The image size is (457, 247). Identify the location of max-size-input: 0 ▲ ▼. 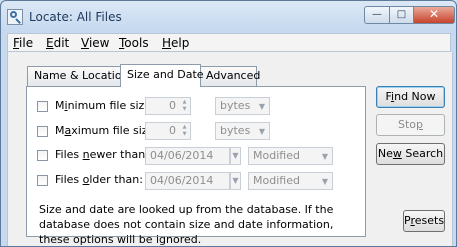
(168, 131).